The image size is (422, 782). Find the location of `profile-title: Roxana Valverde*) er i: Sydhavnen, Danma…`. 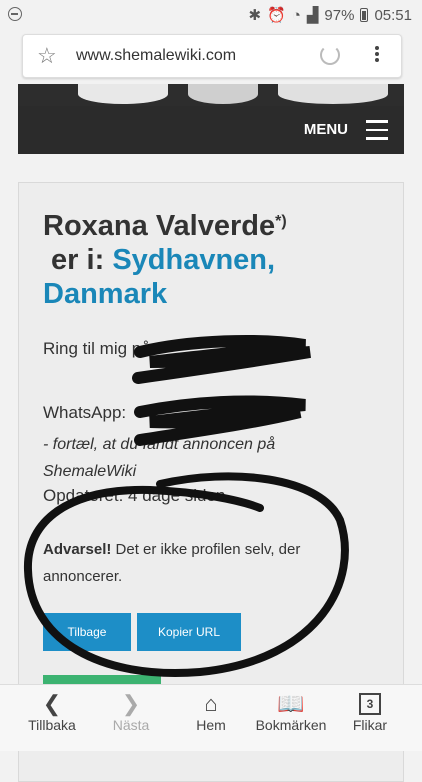

profile-title: Roxana Valverde*) er i: Sydhavnen, Danma… is located at coordinates (213, 260).